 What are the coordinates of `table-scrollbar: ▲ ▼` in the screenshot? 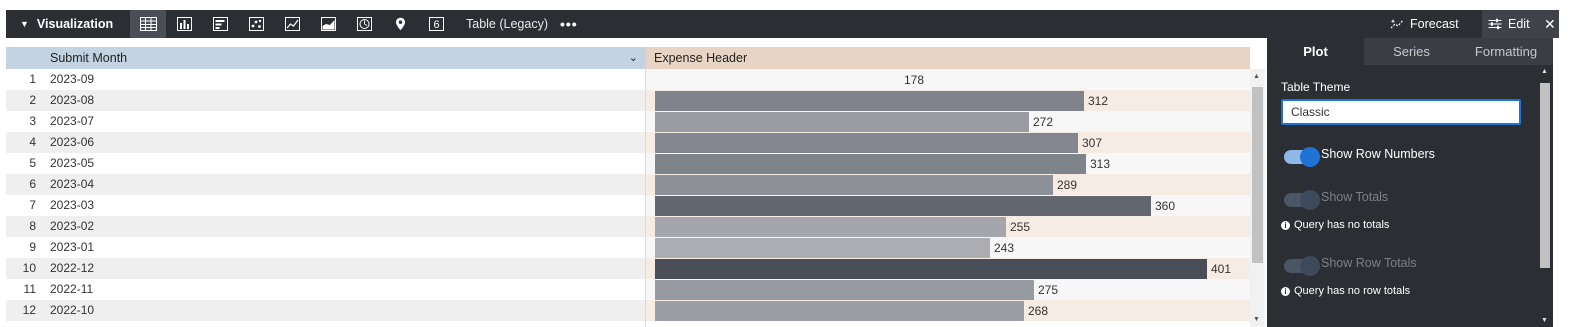 It's located at (1257, 198).